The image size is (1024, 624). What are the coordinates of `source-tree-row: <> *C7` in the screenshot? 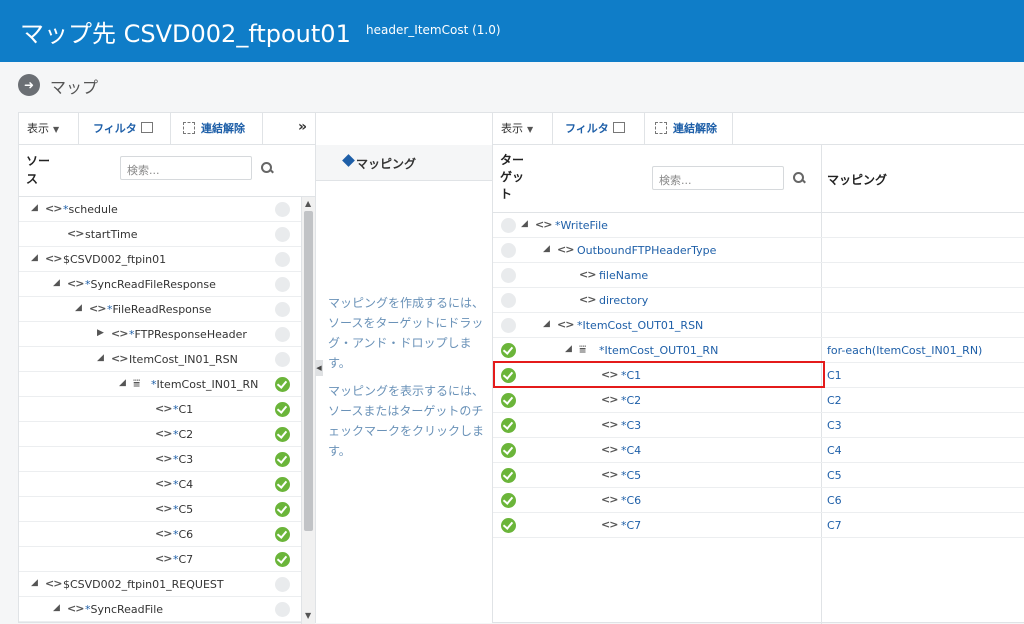 It's located at (161, 559).